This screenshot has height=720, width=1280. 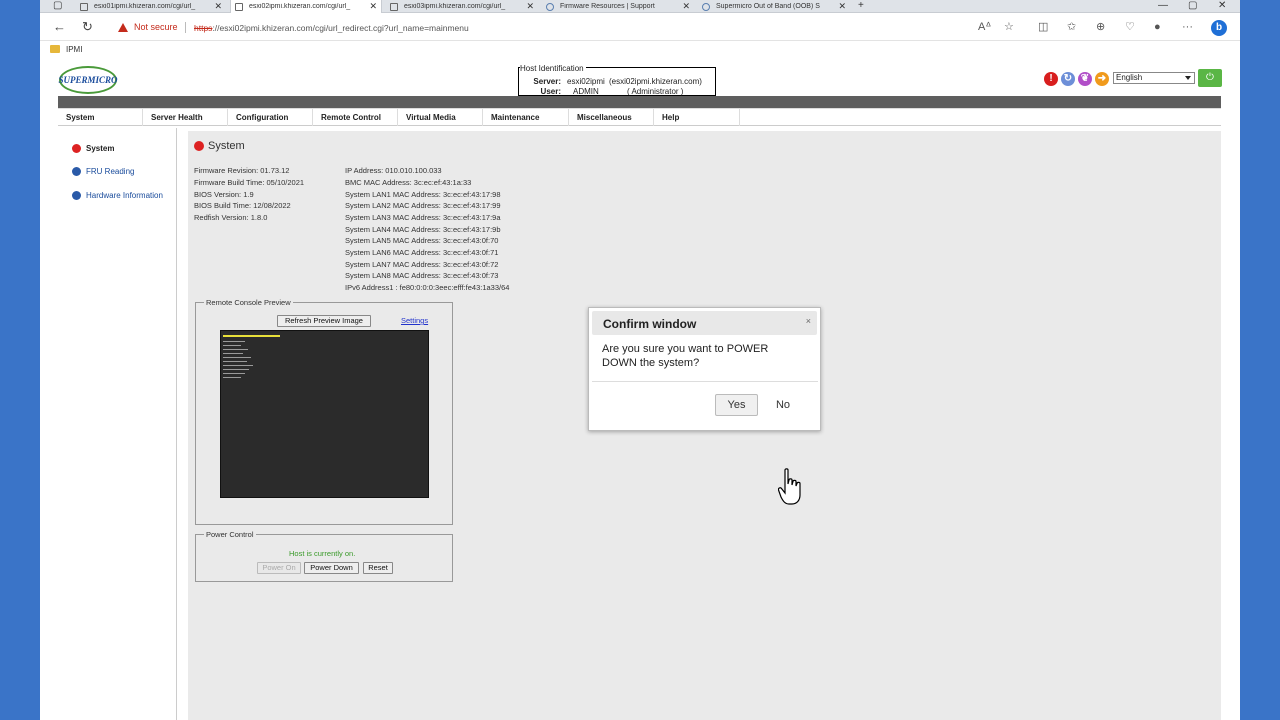 I want to click on split-screen-icon: ◫, so click(x=1043, y=27).